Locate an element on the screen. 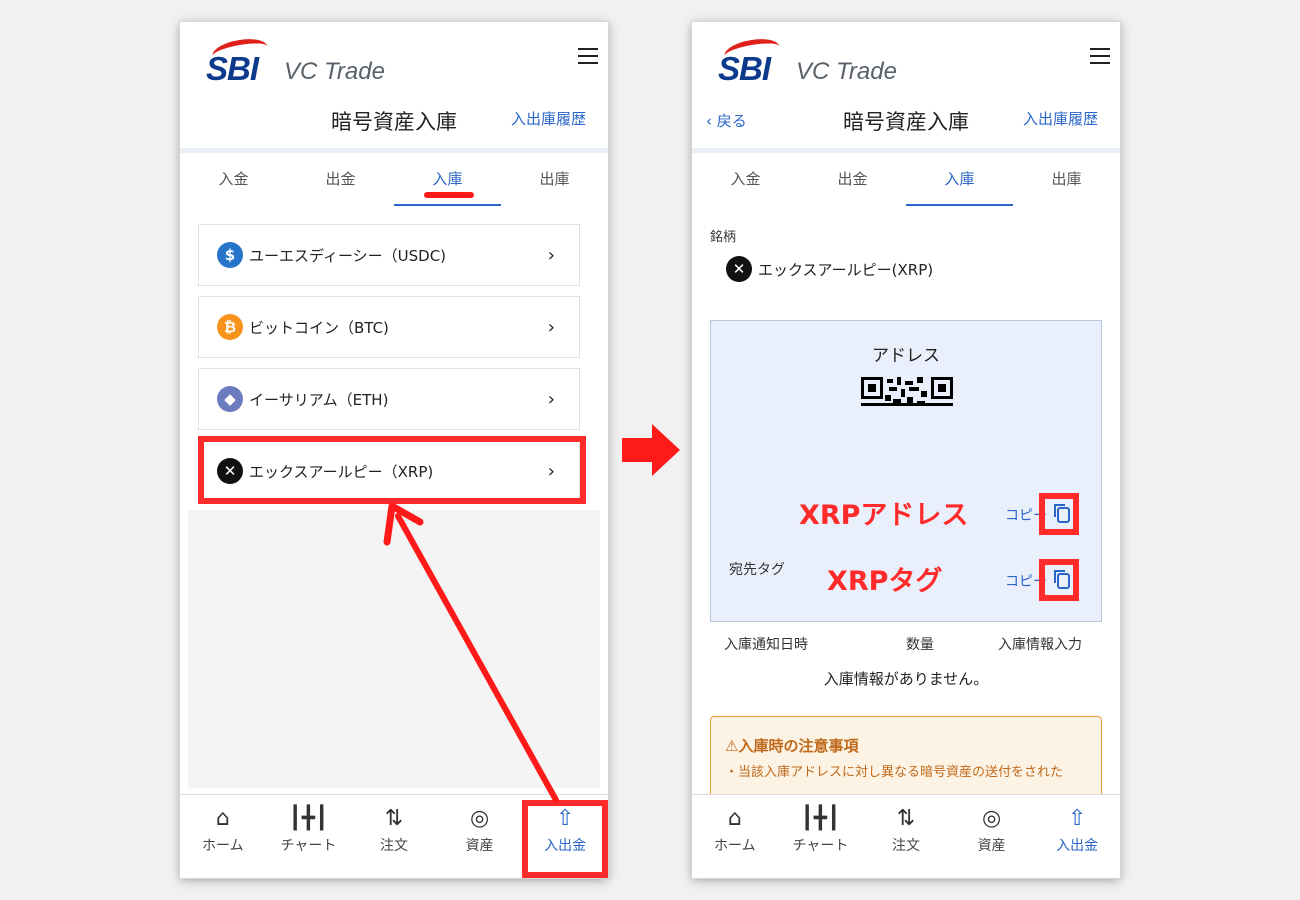 The image size is (1300, 900). xrp-row-highlight is located at coordinates (392, 470).